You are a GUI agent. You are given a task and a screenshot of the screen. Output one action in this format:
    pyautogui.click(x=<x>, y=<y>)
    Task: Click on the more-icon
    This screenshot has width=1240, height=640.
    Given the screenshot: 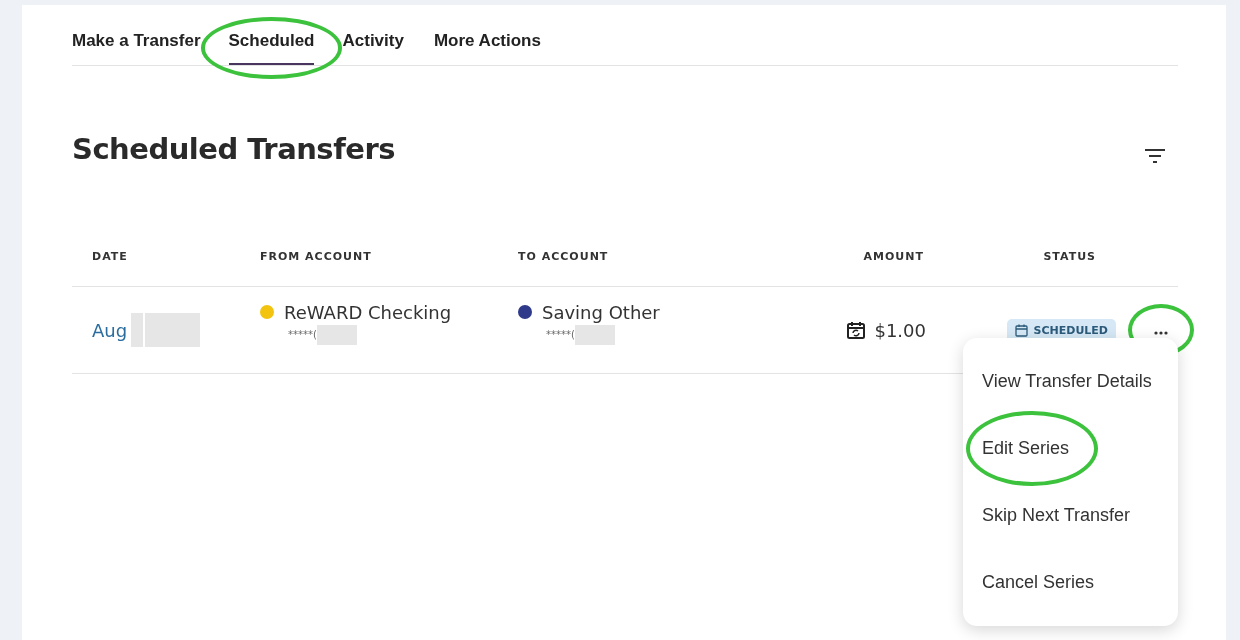 What is the action you would take?
    pyautogui.click(x=1161, y=333)
    